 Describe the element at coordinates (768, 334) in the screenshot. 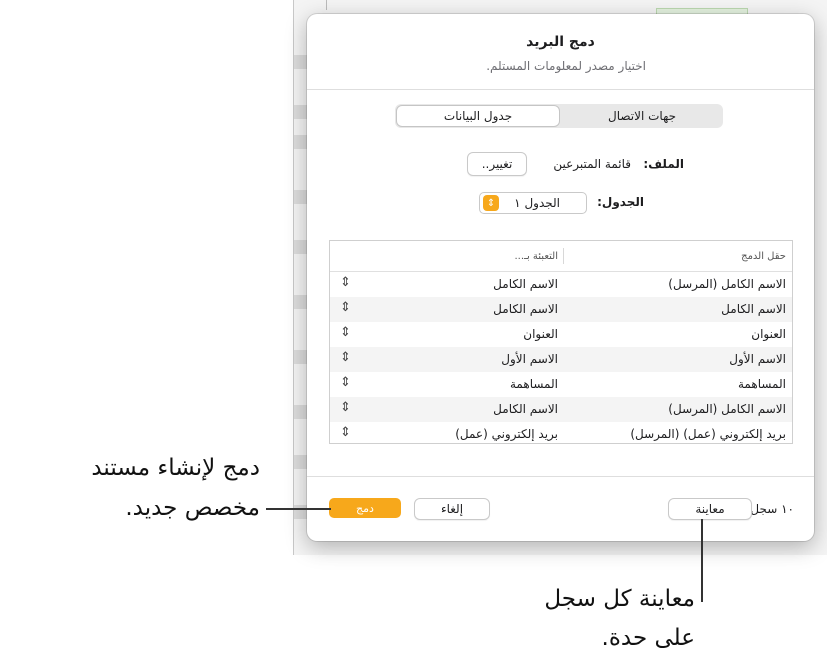

I see `merge-field-cell: العنوان` at that location.